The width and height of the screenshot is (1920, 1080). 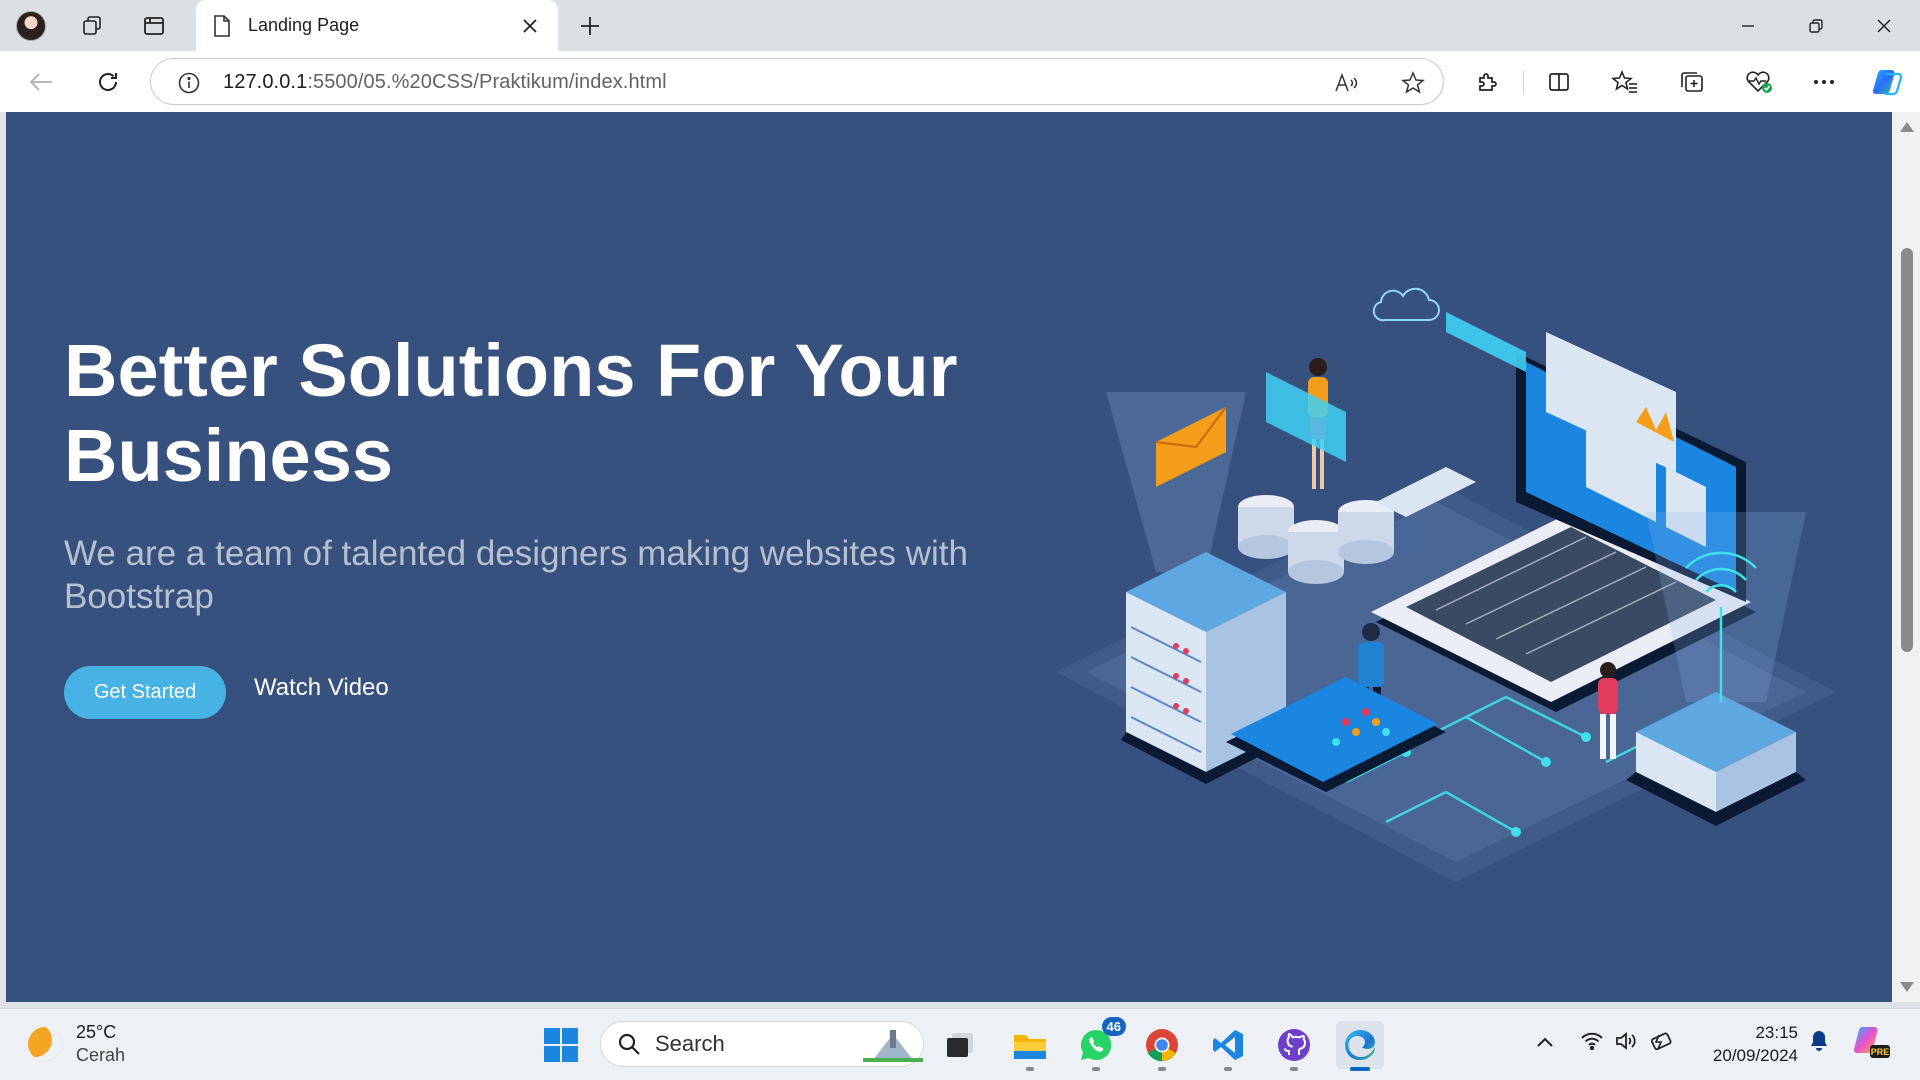 I want to click on edge-icon, so click(x=1360, y=1045).